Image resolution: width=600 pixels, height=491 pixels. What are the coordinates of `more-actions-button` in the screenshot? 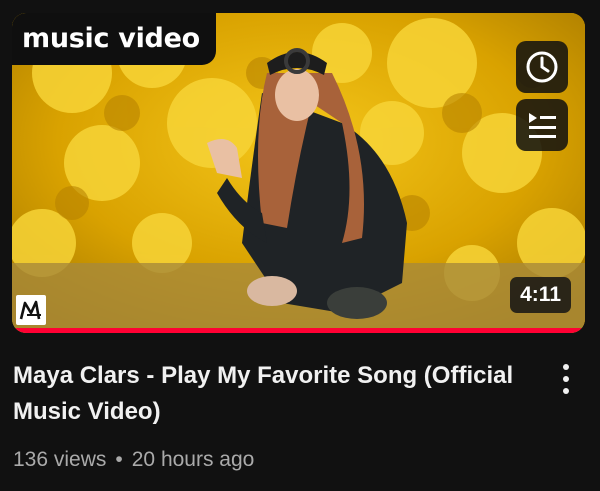 It's located at (566, 379).